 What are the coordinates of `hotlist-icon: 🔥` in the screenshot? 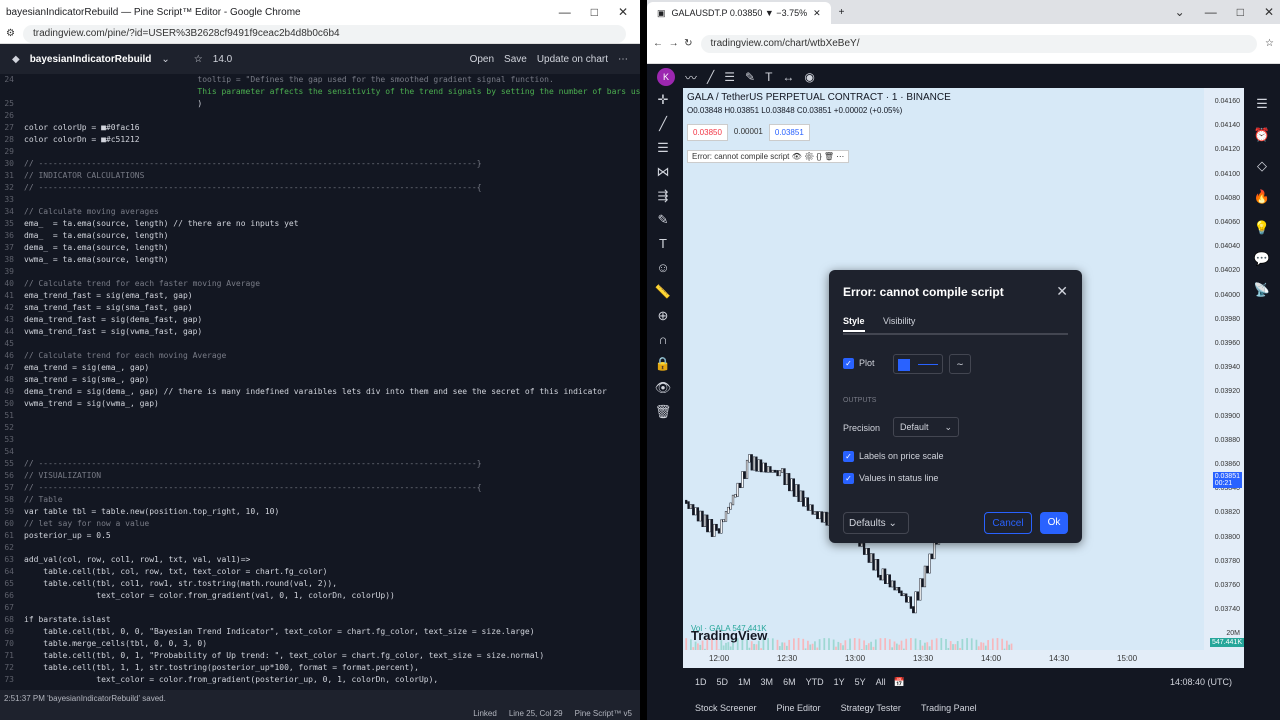 It's located at (1262, 196).